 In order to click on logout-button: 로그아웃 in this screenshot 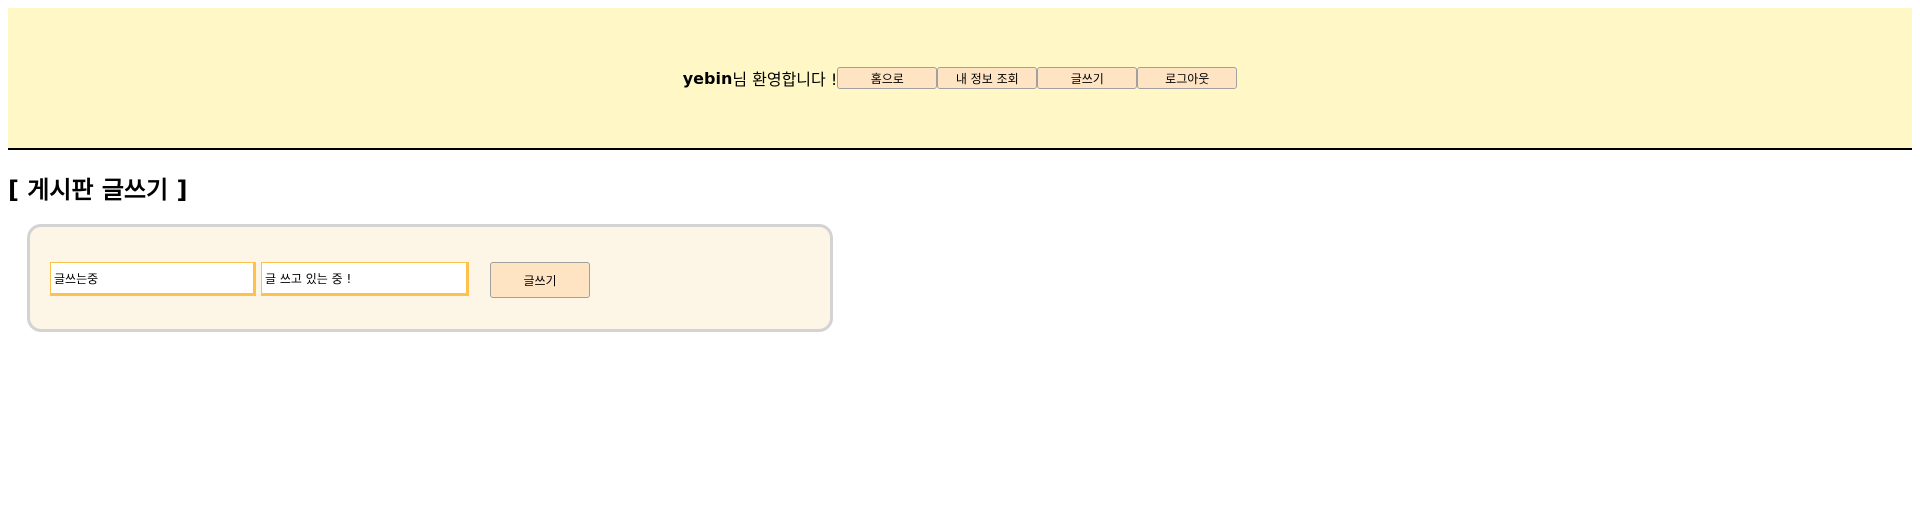, I will do `click(1187, 78)`.